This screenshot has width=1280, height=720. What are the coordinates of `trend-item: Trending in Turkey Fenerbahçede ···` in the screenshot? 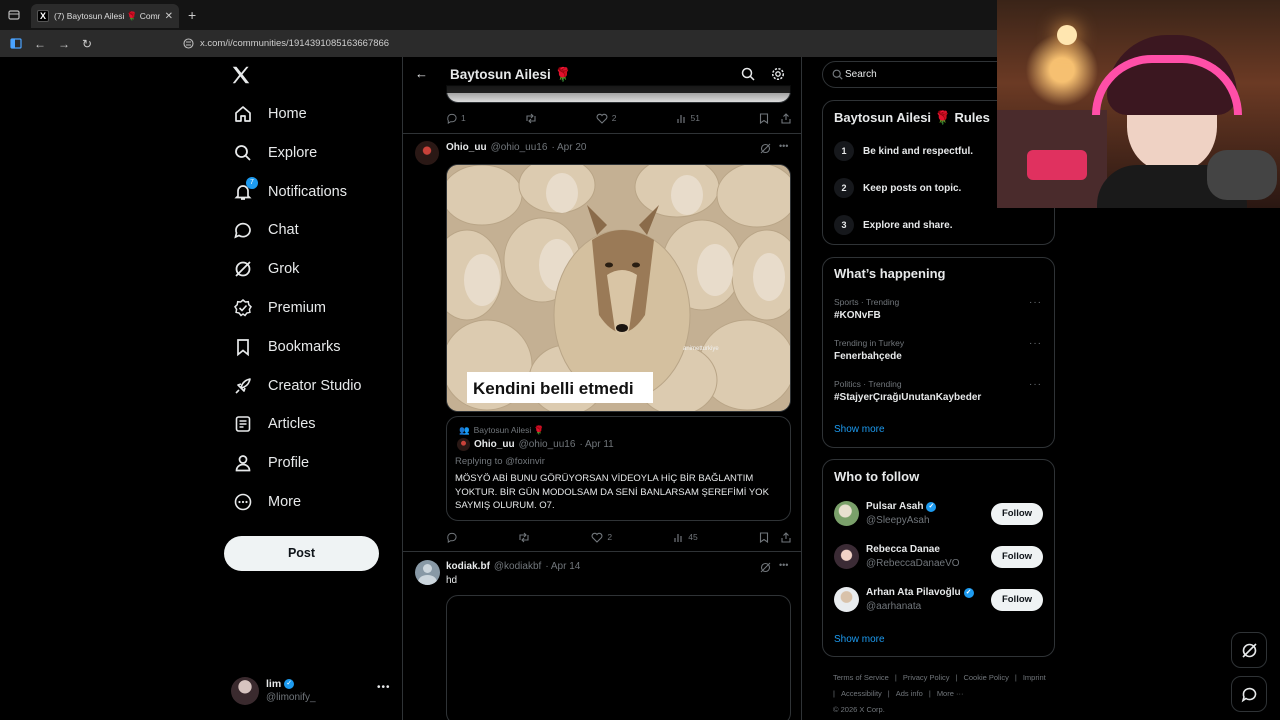 It's located at (938, 353).